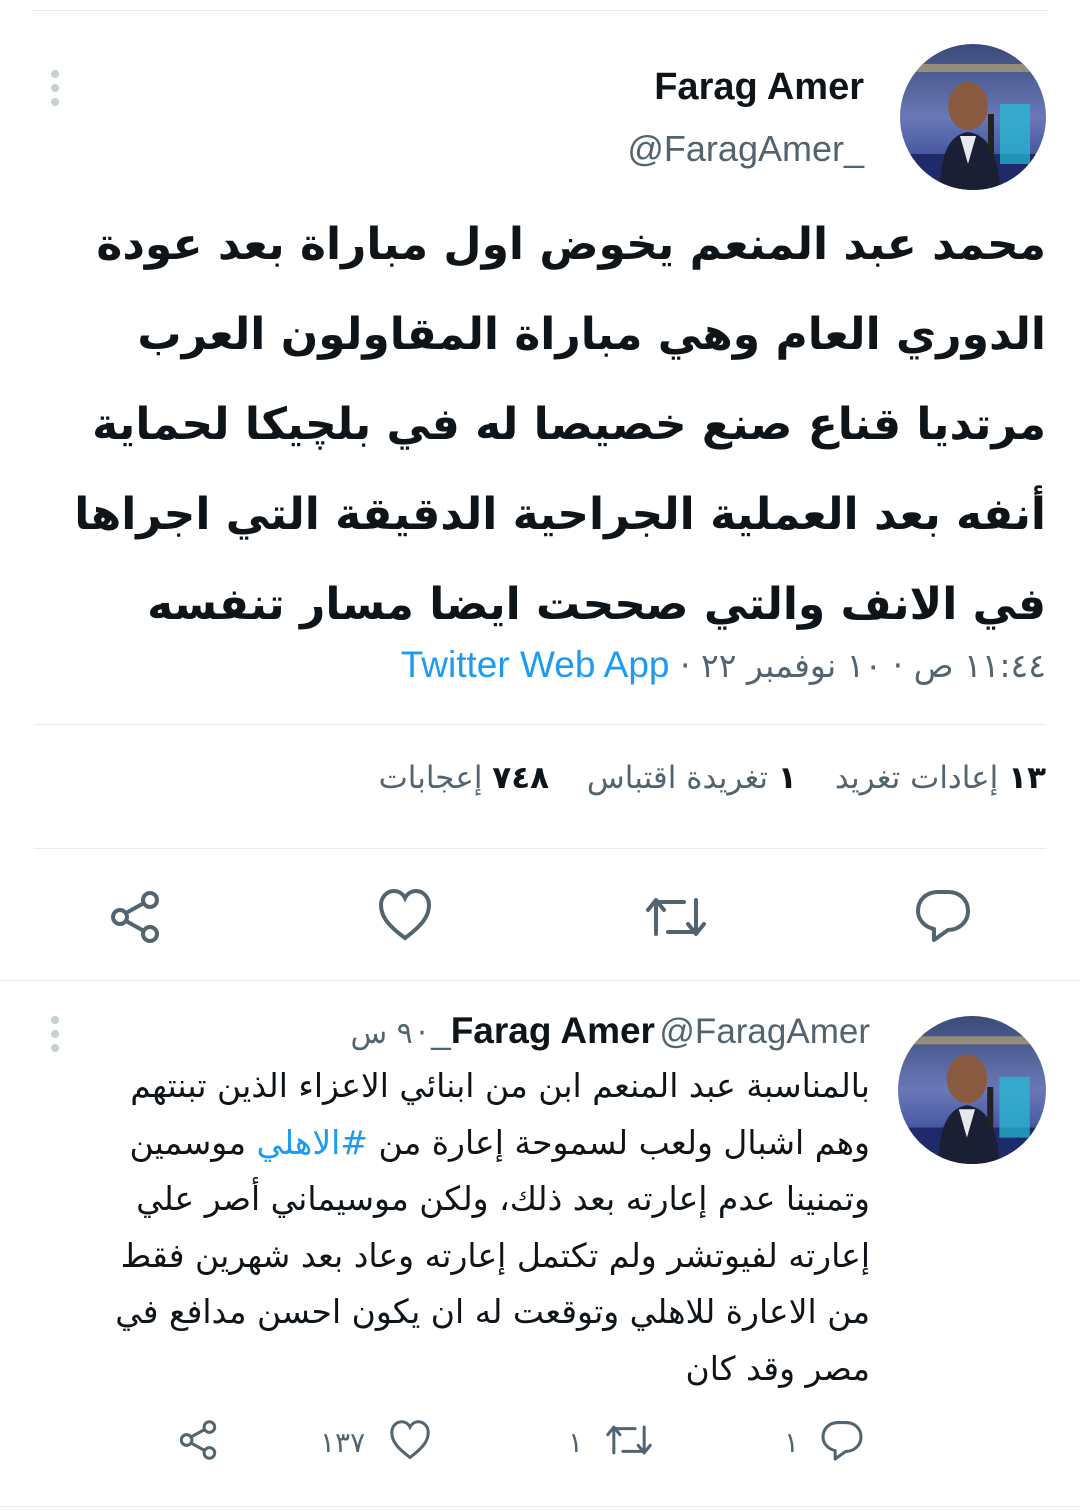 This screenshot has height=1510, width=1080. Describe the element at coordinates (677, 778) in the screenshot. I see `quotes-label: تغريدة اقتباس` at that location.